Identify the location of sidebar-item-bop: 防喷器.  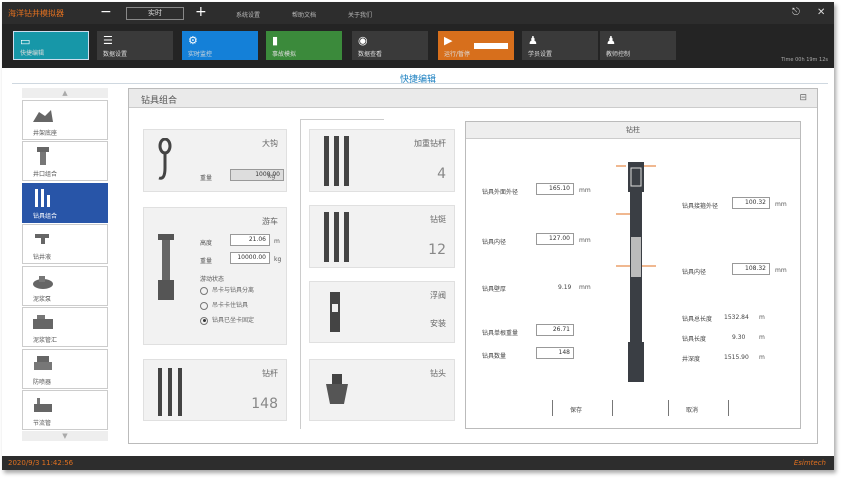
(65, 368).